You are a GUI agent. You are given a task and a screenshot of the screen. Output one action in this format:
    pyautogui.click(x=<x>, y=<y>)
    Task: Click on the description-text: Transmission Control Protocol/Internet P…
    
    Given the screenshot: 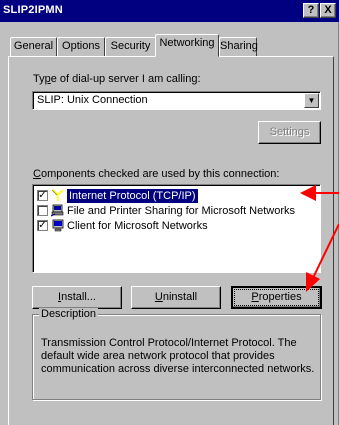 What is the action you would take?
    pyautogui.click(x=178, y=356)
    